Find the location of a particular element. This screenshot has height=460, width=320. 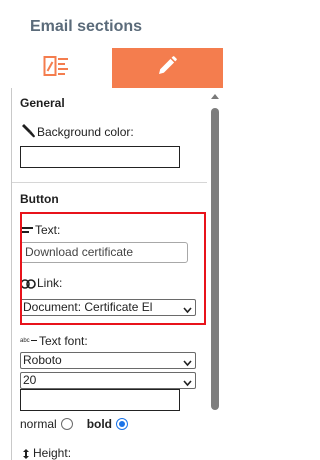

panel-title: Email sections is located at coordinates (86, 26).